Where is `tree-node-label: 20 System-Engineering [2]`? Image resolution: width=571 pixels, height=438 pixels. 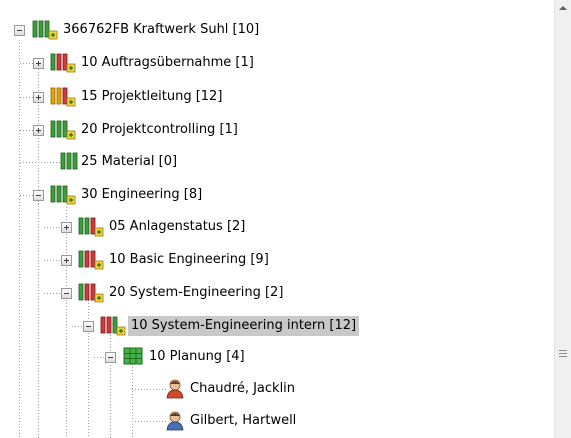
tree-node-label: 20 System-Engineering [2] is located at coordinates (196, 293).